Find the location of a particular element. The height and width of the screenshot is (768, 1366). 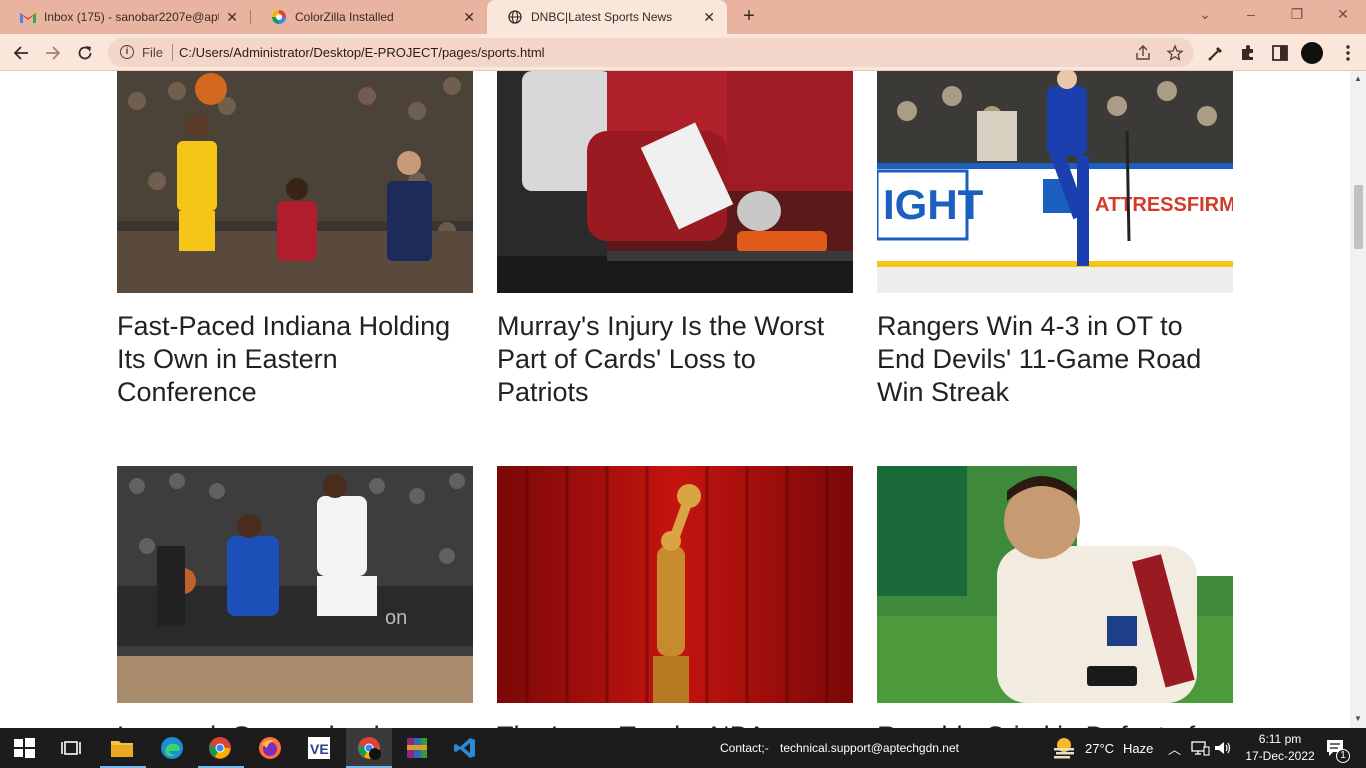

side-panel-icon is located at coordinates (1280, 53).